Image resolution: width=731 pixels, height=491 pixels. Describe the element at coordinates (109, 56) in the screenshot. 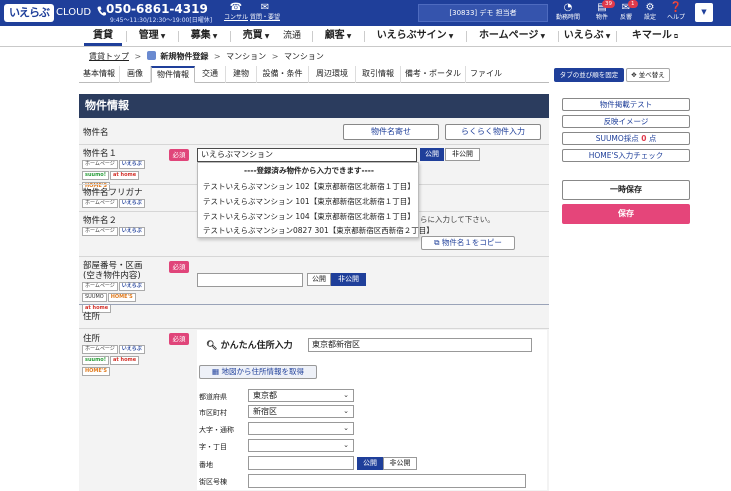

I see `breadcrumb-top-link: 賃貸トップ` at that location.